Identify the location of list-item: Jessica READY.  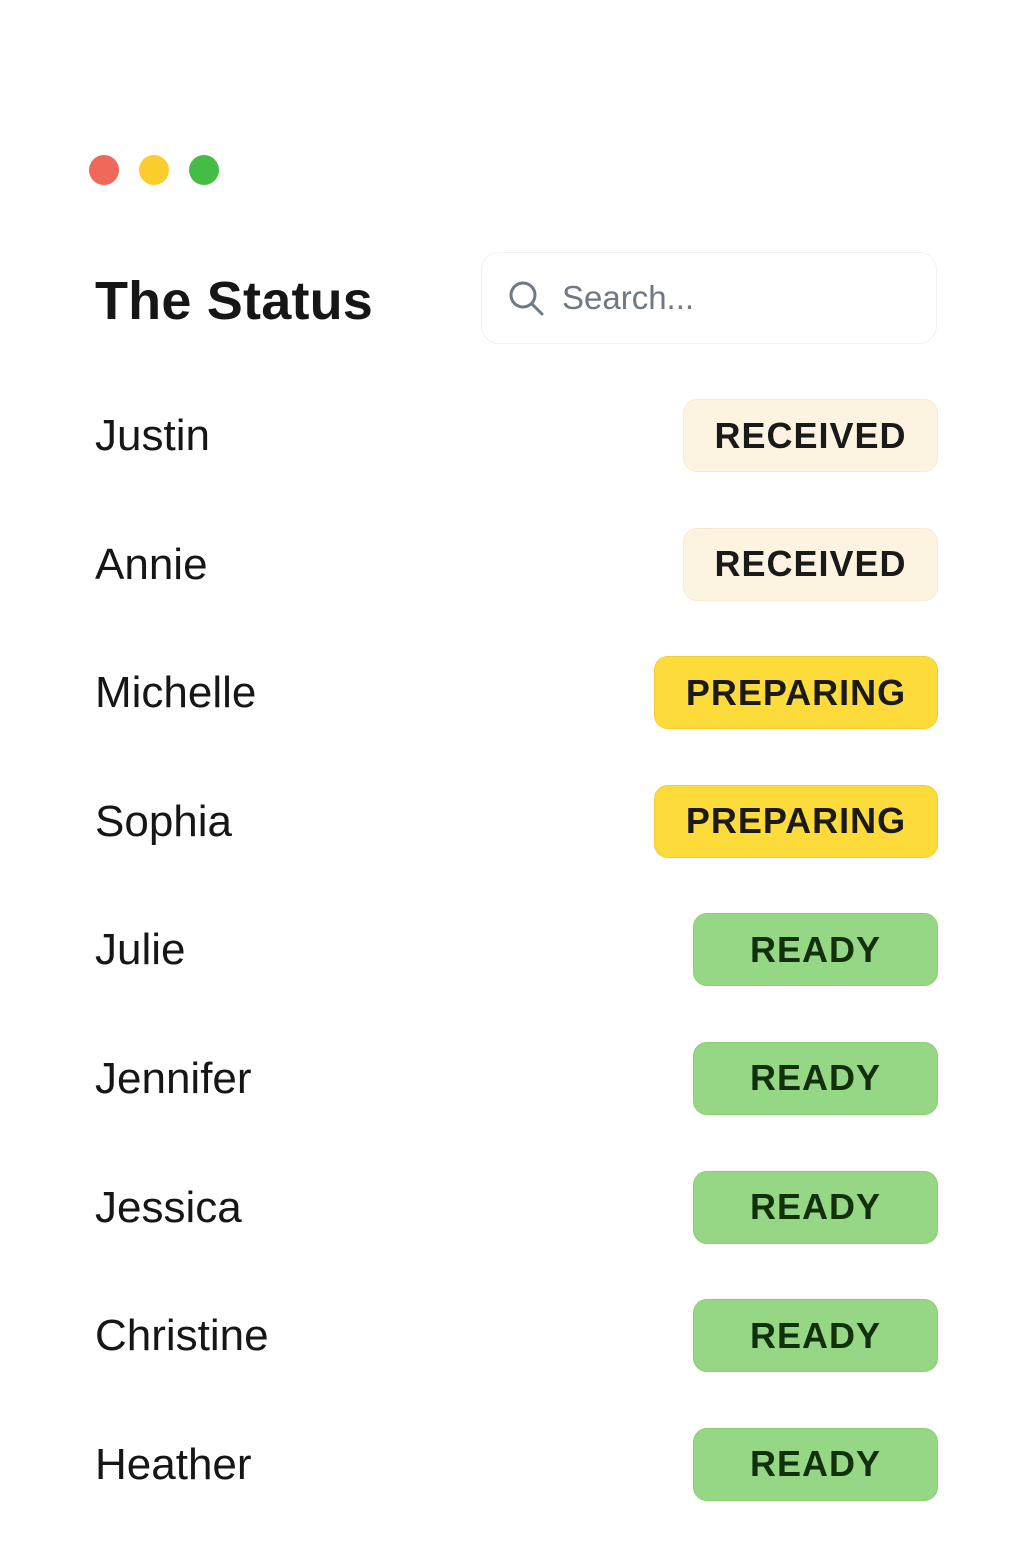
(516, 1234).